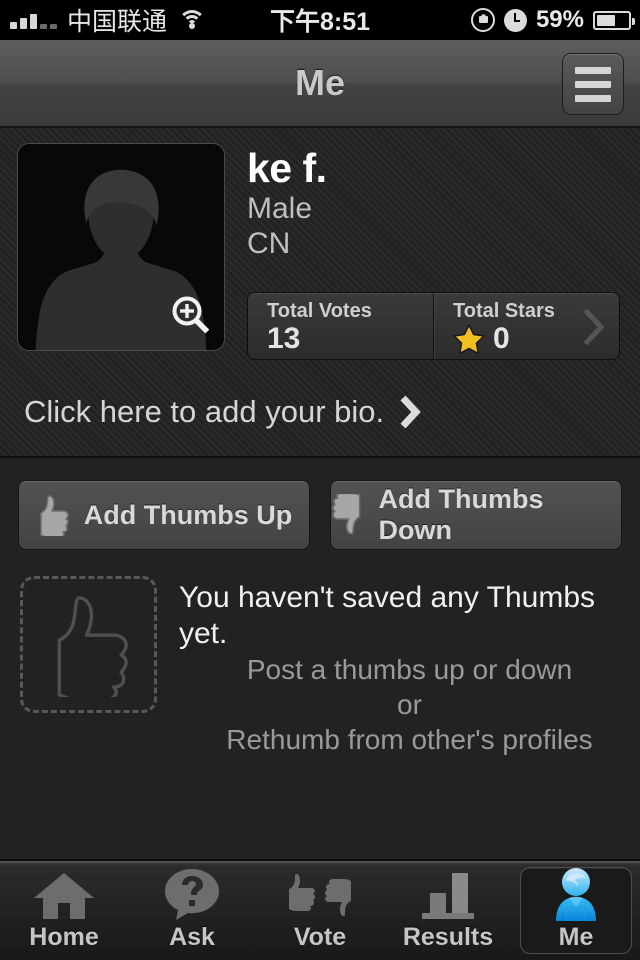  What do you see at coordinates (319, 311) in the screenshot?
I see `stat-label: Total Votes` at bounding box center [319, 311].